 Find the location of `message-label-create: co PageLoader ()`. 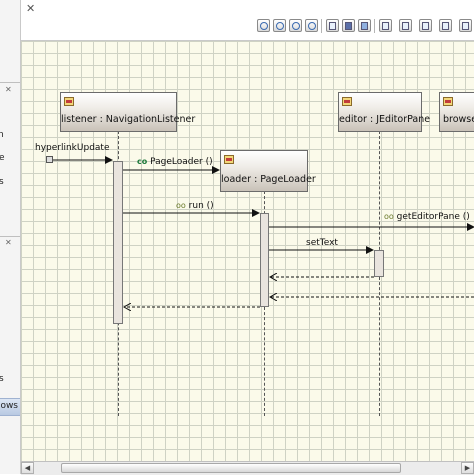

message-label-create: co PageLoader () is located at coordinates (175, 162).